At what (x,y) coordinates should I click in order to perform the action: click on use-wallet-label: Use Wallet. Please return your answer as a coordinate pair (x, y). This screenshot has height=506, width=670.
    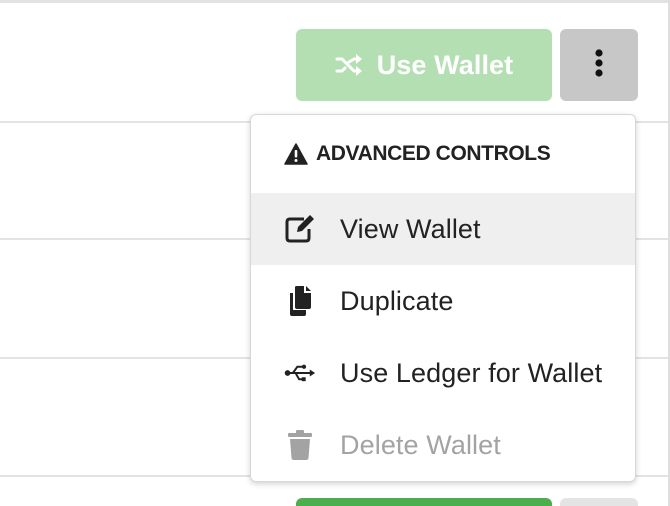
    Looking at the image, I should click on (445, 64).